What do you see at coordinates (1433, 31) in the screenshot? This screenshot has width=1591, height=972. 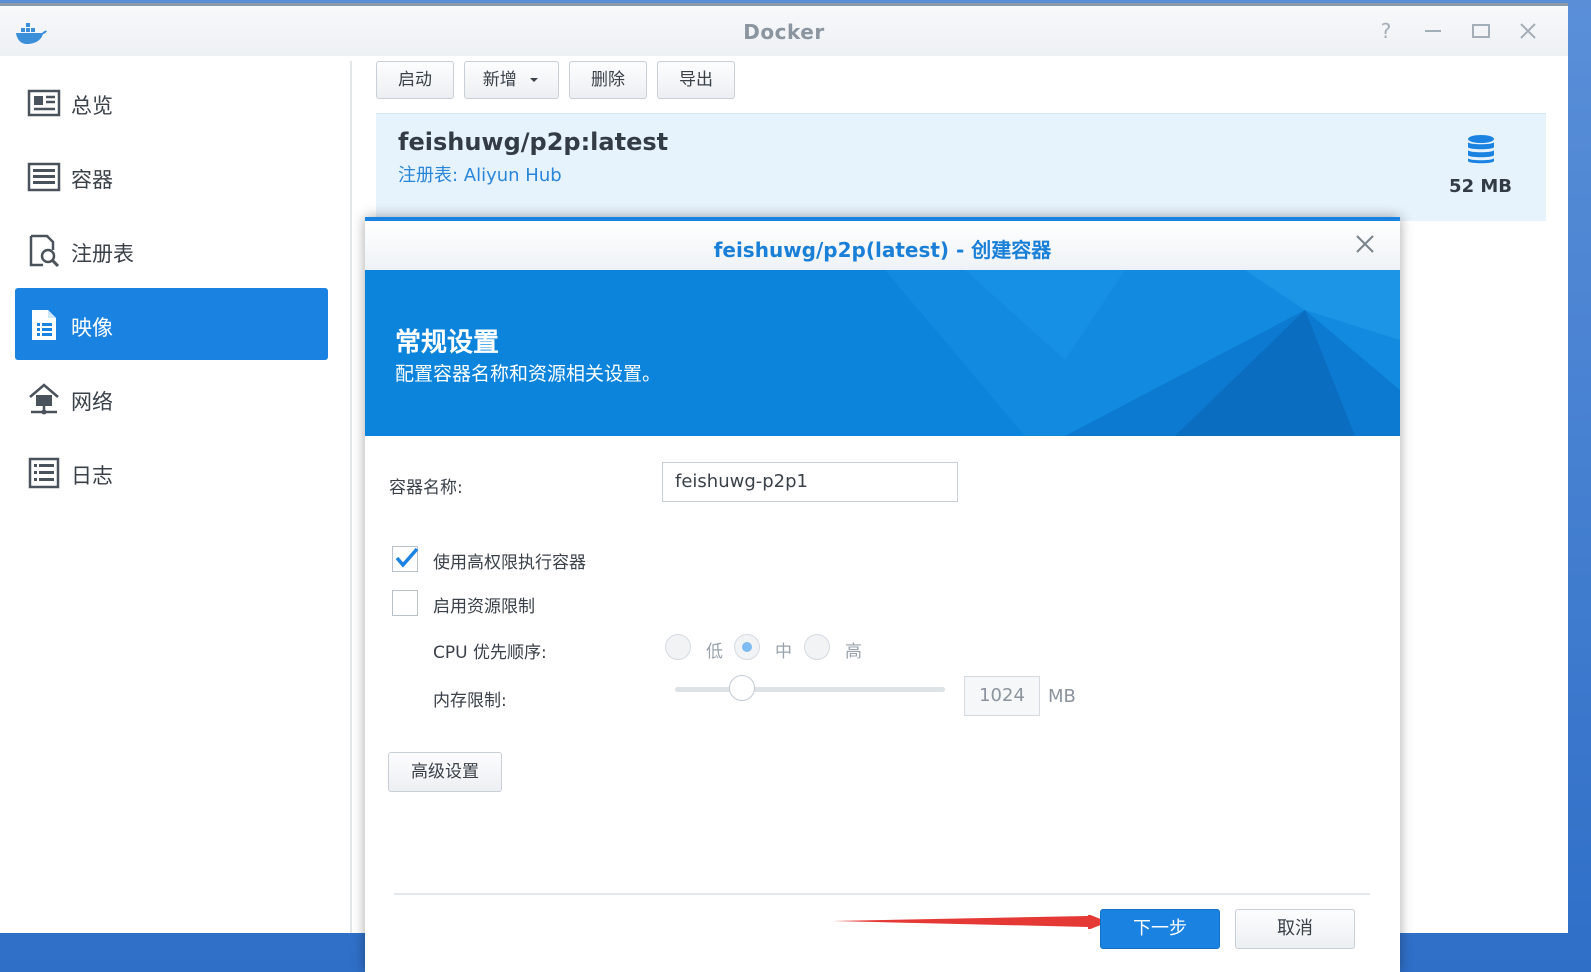 I see `minimize-icon` at bounding box center [1433, 31].